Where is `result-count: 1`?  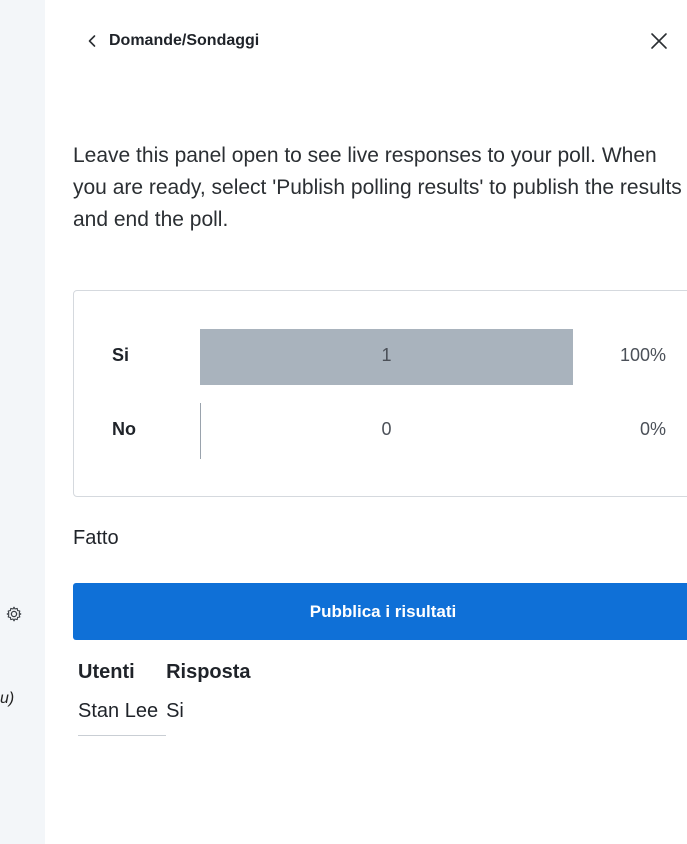 result-count: 1 is located at coordinates (386, 355).